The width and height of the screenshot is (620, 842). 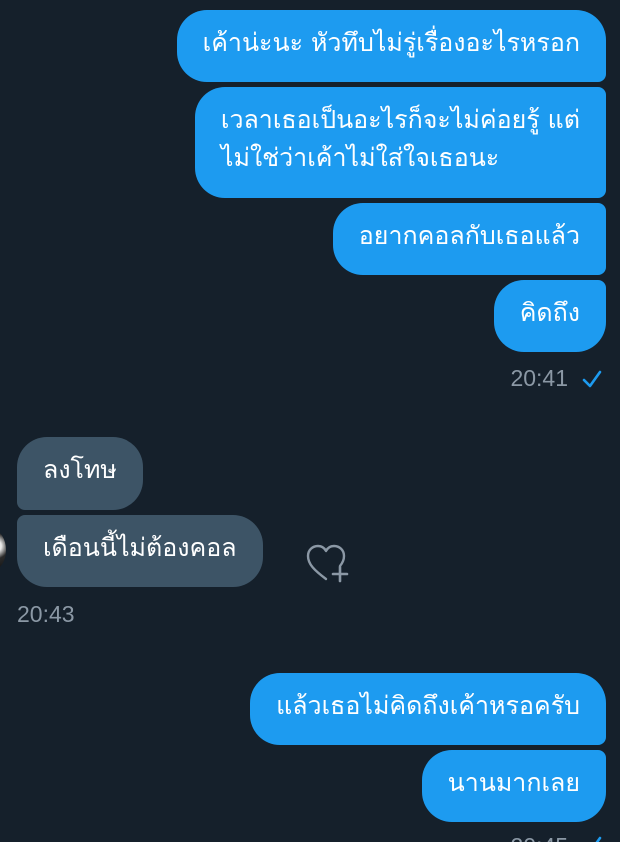 What do you see at coordinates (46, 614) in the screenshot?
I see `message-timestamp: 20:43` at bounding box center [46, 614].